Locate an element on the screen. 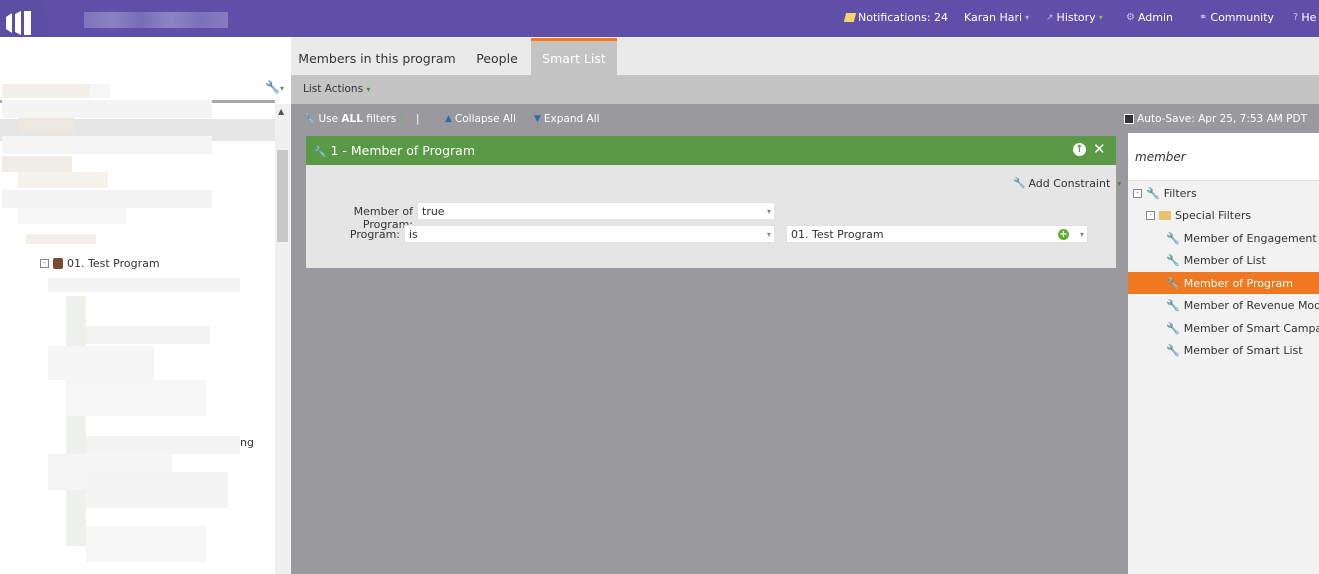  collapse-all-label: Collapse All is located at coordinates (485, 119).